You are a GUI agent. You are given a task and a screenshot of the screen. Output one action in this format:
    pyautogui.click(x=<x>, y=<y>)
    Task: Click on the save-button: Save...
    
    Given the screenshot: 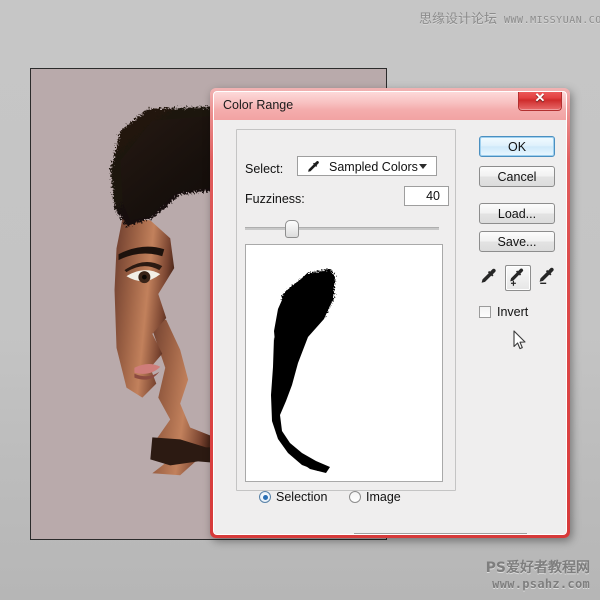 What is the action you would take?
    pyautogui.click(x=517, y=241)
    